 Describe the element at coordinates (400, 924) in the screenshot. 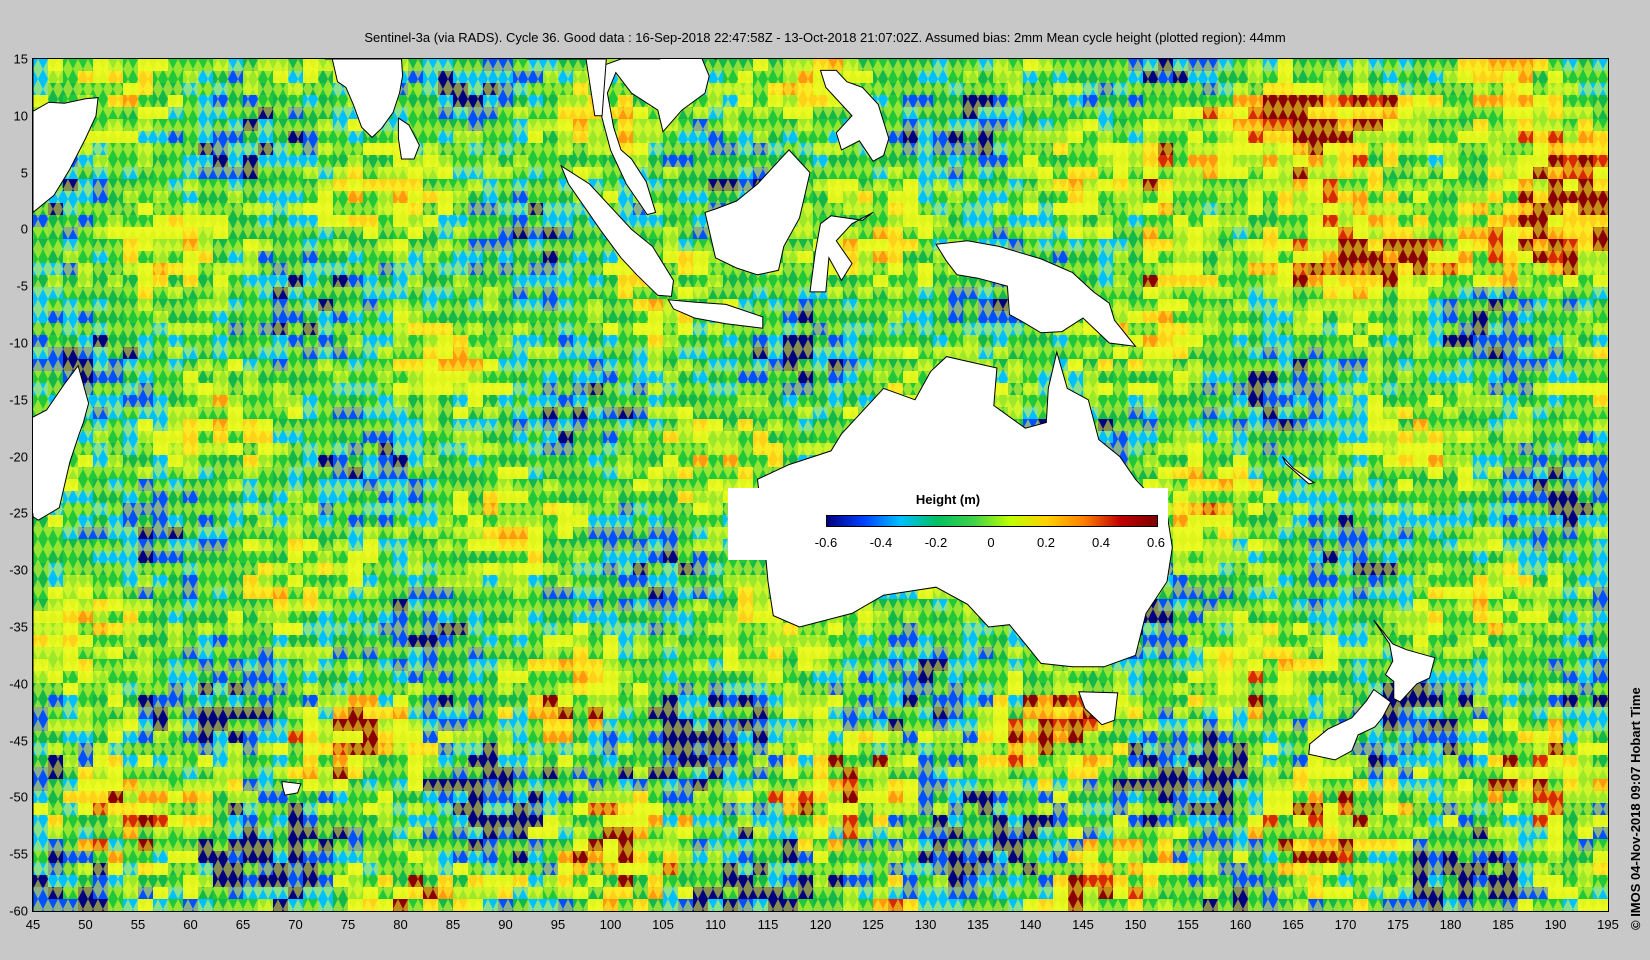

I see `longitude-tick-label: 80` at that location.